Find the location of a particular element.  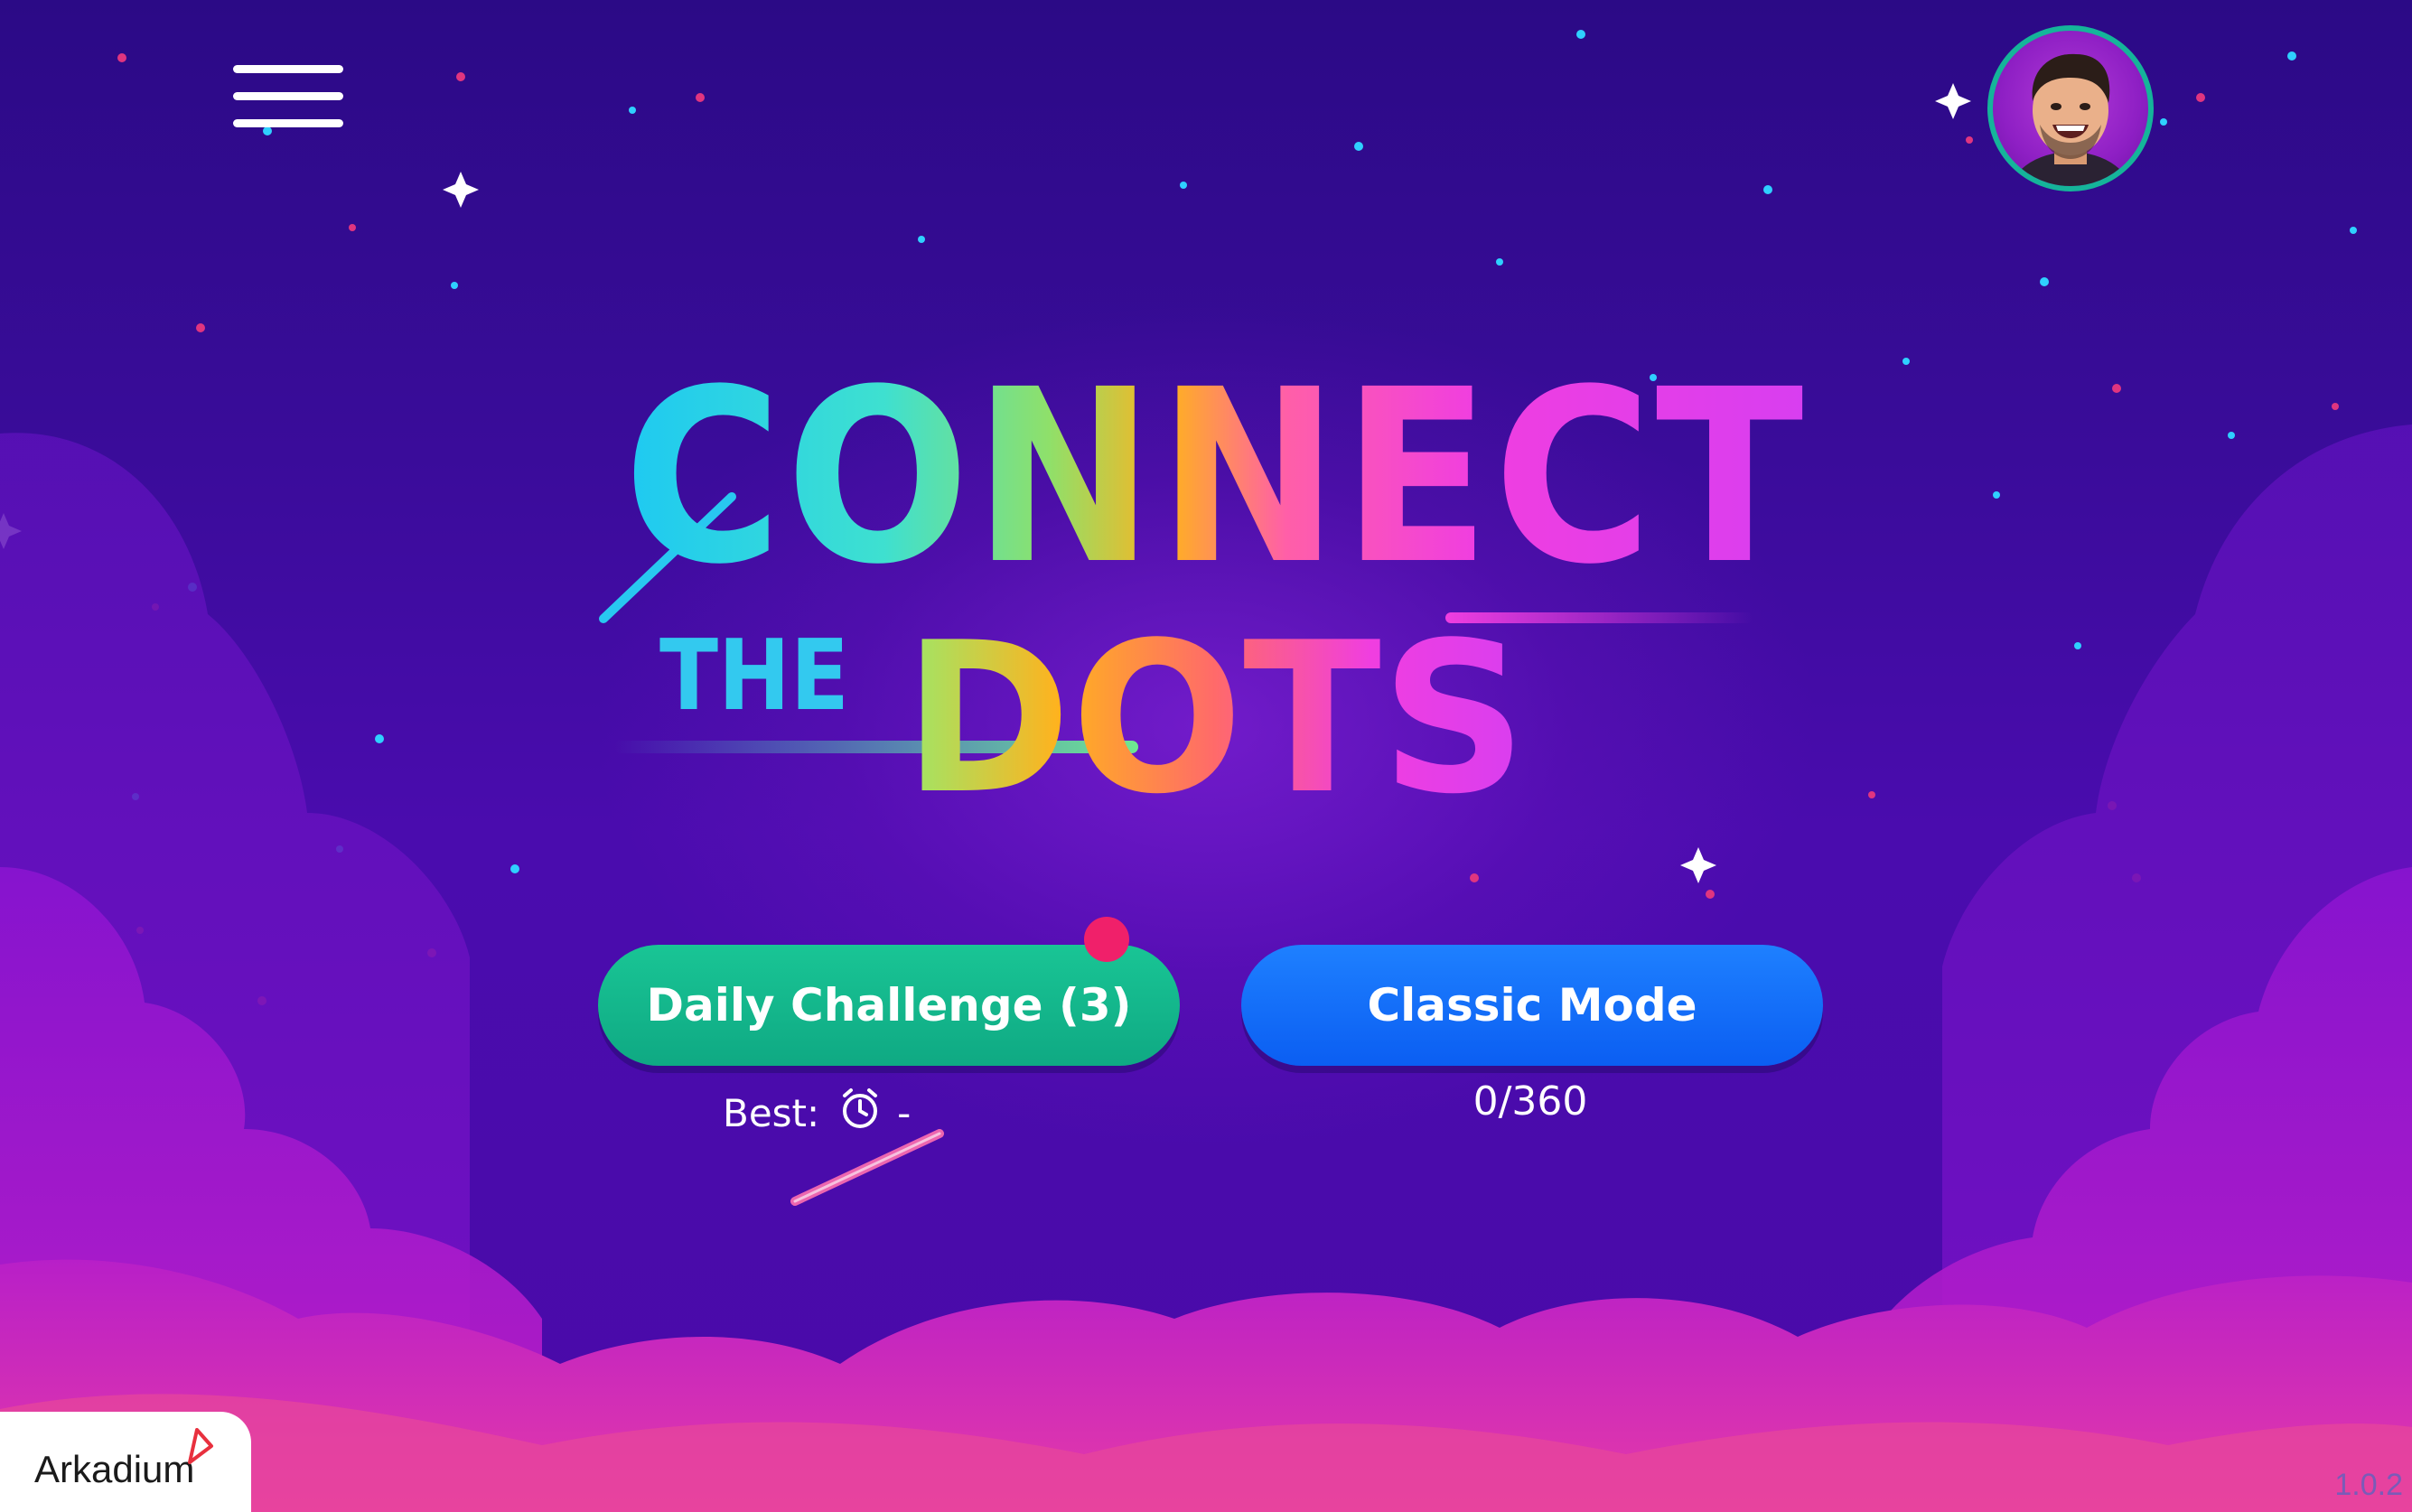

stopwatch-icon is located at coordinates (860, 1113).